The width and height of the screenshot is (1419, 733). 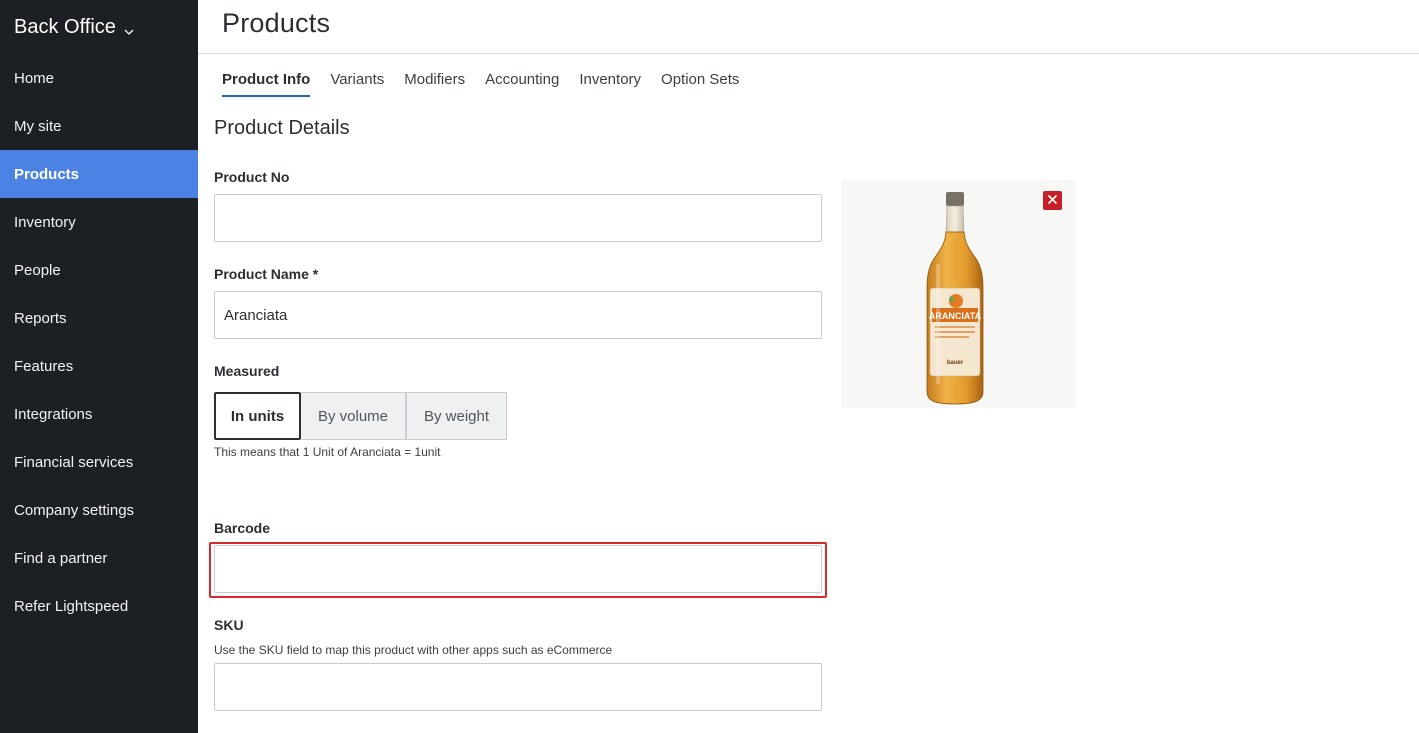 What do you see at coordinates (74, 510) in the screenshot?
I see `sidebar-item-label: Company settings` at bounding box center [74, 510].